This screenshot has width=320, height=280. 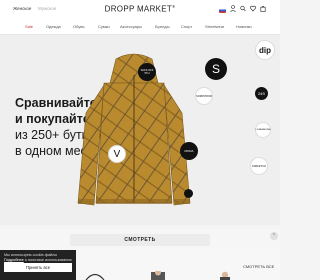 I want to click on top-bar: Женское Мужское DROPP MARKET®, so click(x=140, y=10).